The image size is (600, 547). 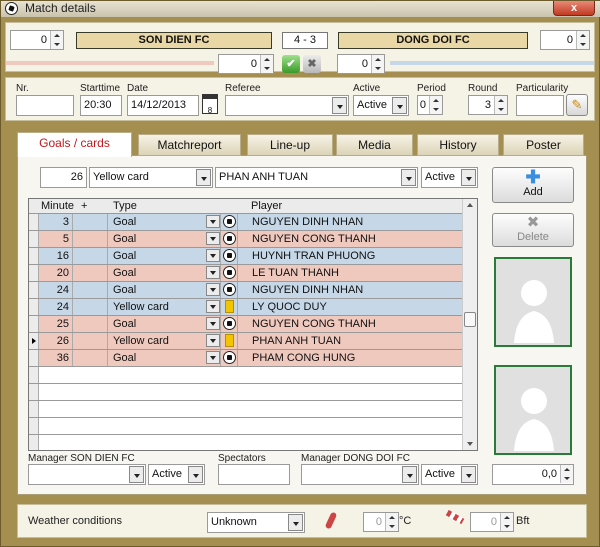 What do you see at coordinates (449, 474) in the screenshot?
I see `manager-away-status-select: Active` at bounding box center [449, 474].